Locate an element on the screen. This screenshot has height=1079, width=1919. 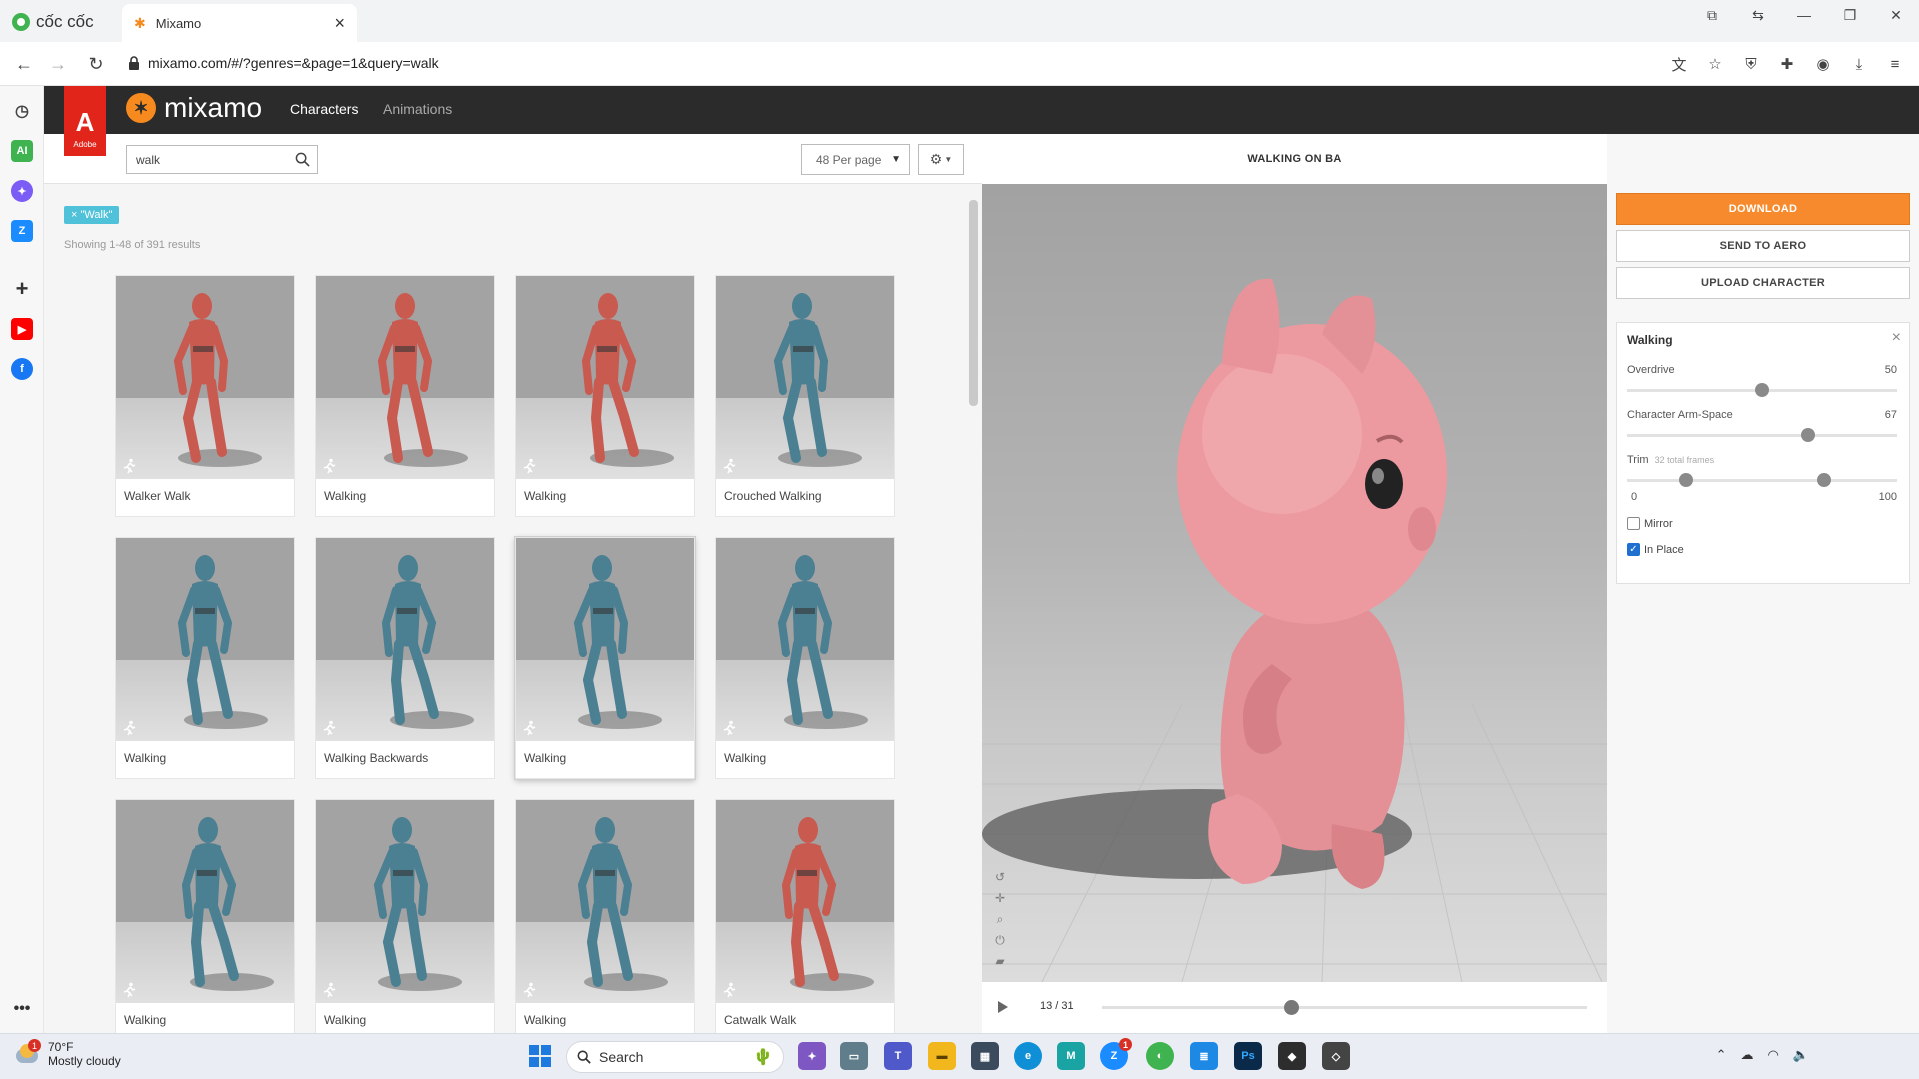
armspace-slider-knob is located at coordinates (1807, 435).